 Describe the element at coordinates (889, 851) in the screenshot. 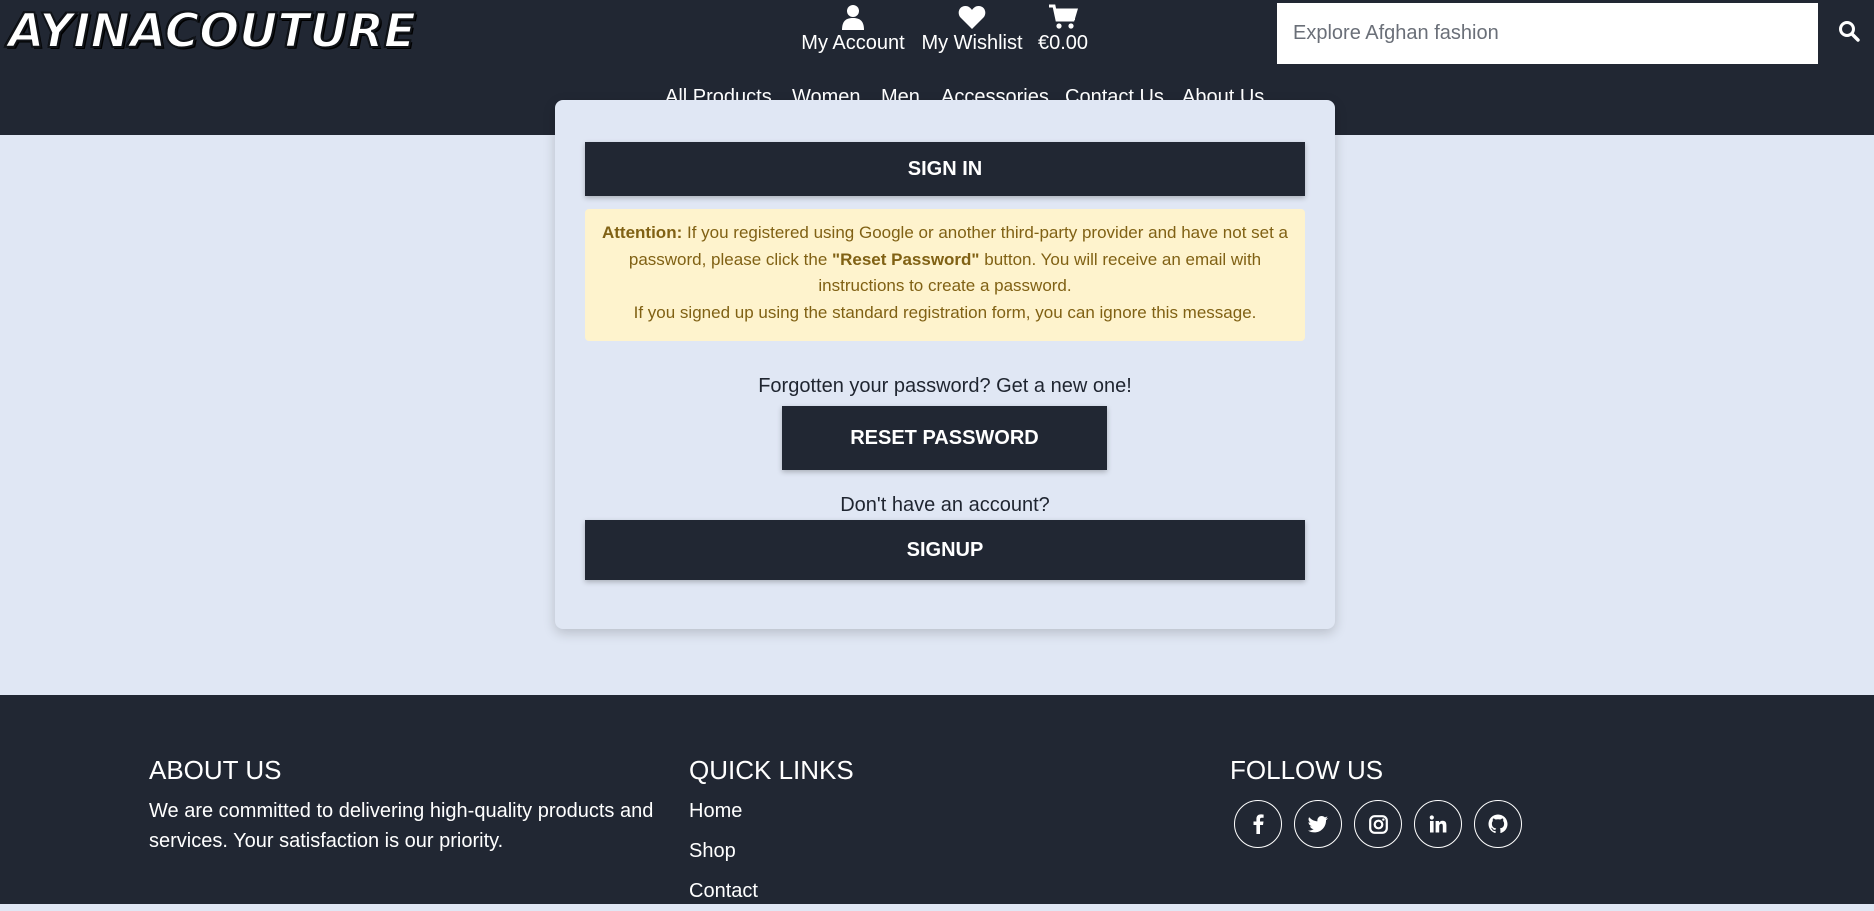

I see `footer-link-shop: Shop` at that location.